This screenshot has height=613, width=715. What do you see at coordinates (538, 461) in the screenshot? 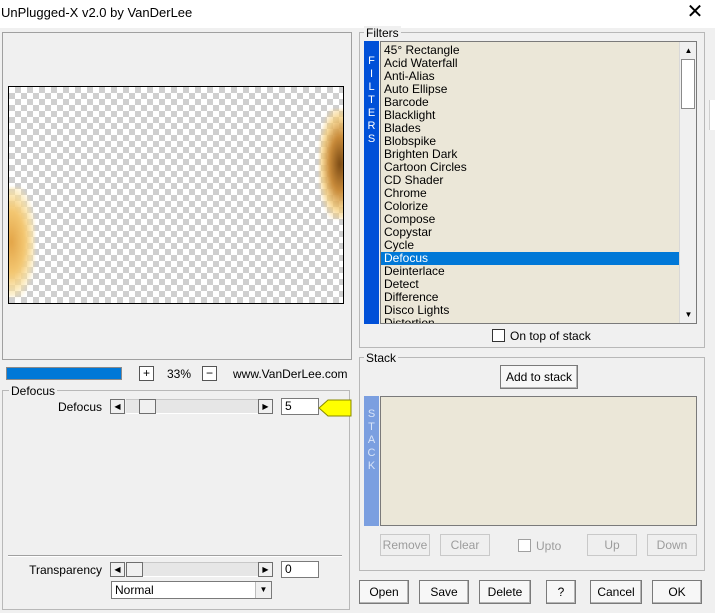
I see `stack-list` at bounding box center [538, 461].